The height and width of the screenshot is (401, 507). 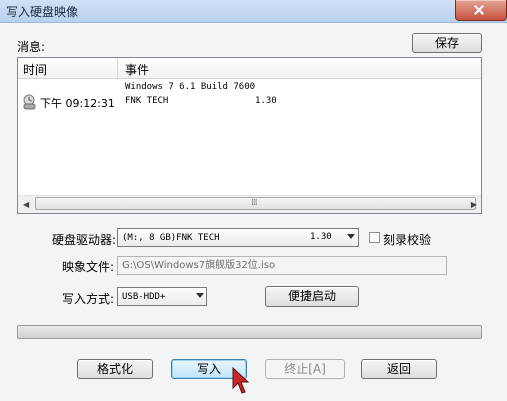 What do you see at coordinates (249, 332) in the screenshot?
I see `progress-bar` at bounding box center [249, 332].